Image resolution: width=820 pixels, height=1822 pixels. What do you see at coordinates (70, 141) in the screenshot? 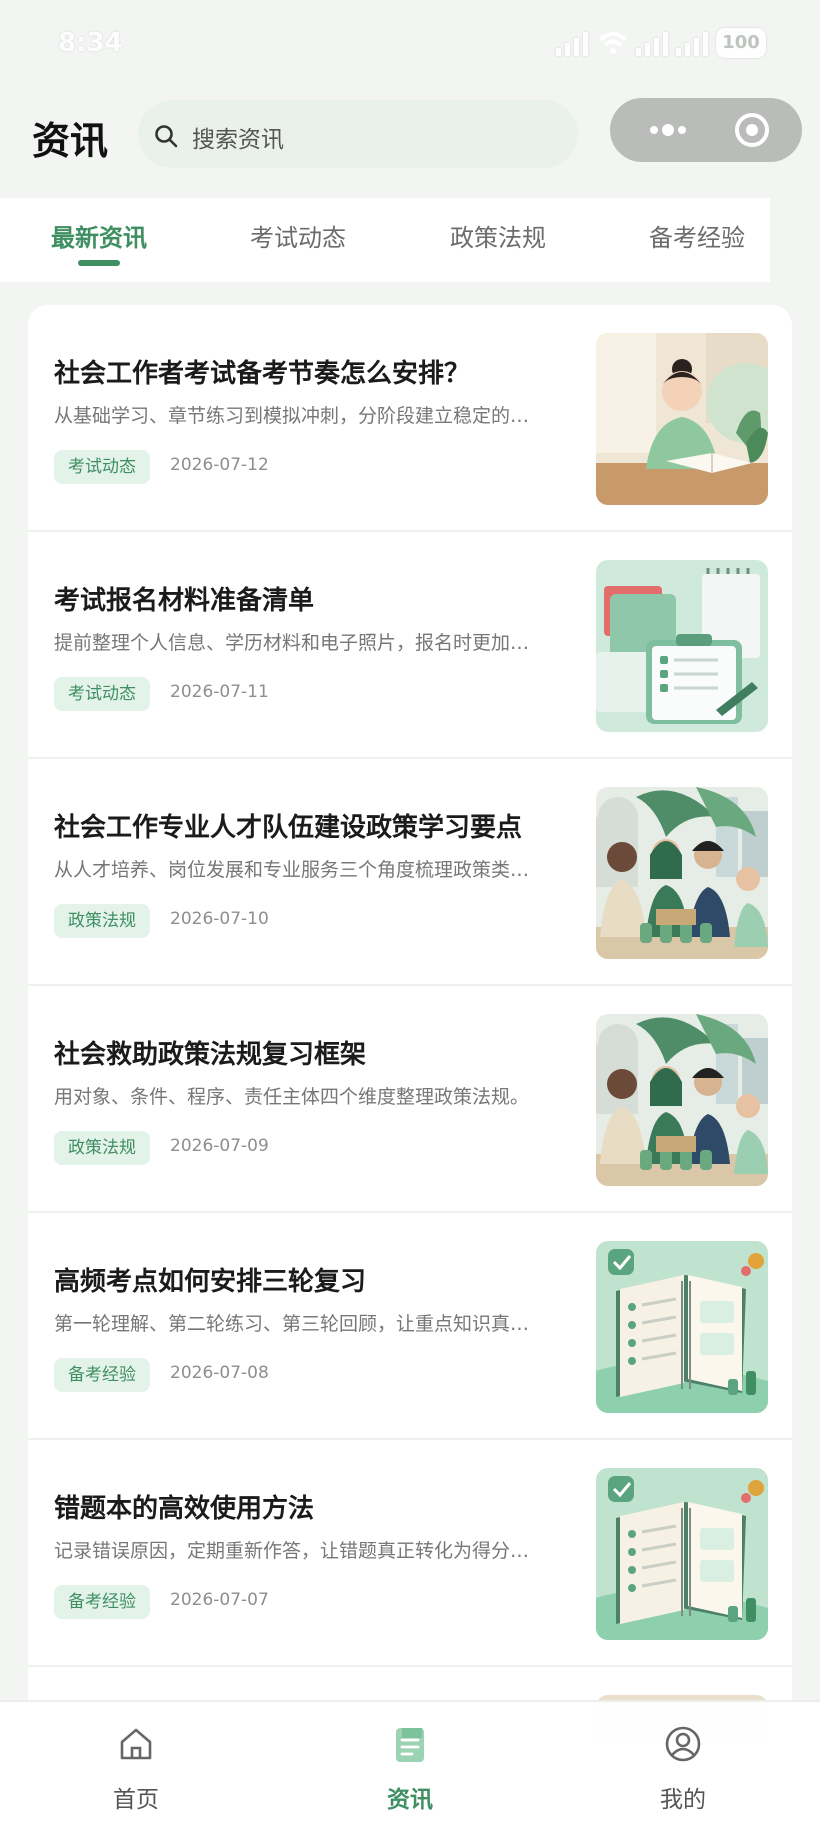
I see `page-title: 资讯` at bounding box center [70, 141].